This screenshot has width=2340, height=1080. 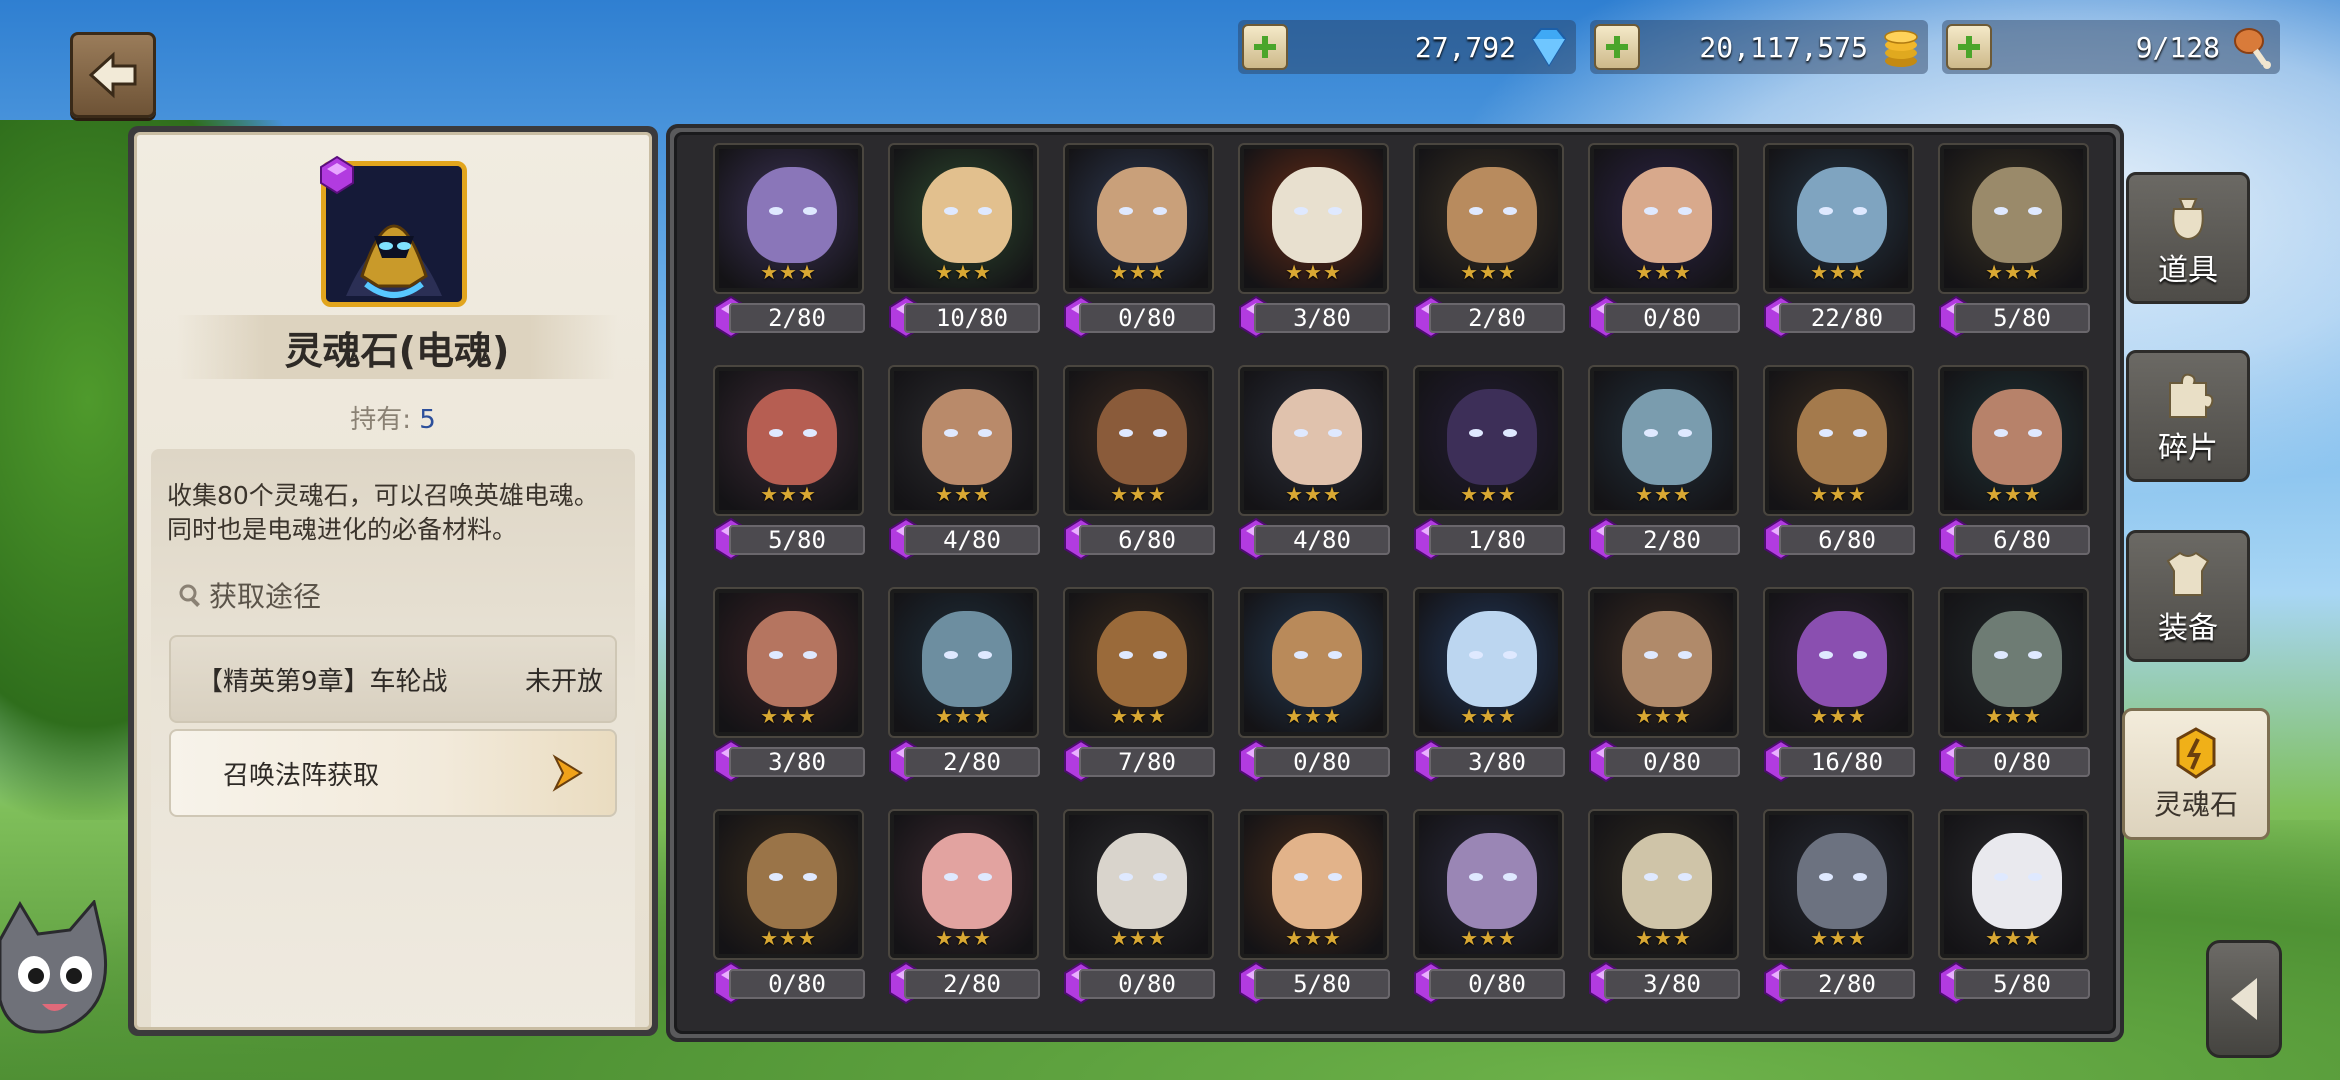 What do you see at coordinates (393, 773) in the screenshot?
I see `source-summon-circle: 召唤法阵获取` at bounding box center [393, 773].